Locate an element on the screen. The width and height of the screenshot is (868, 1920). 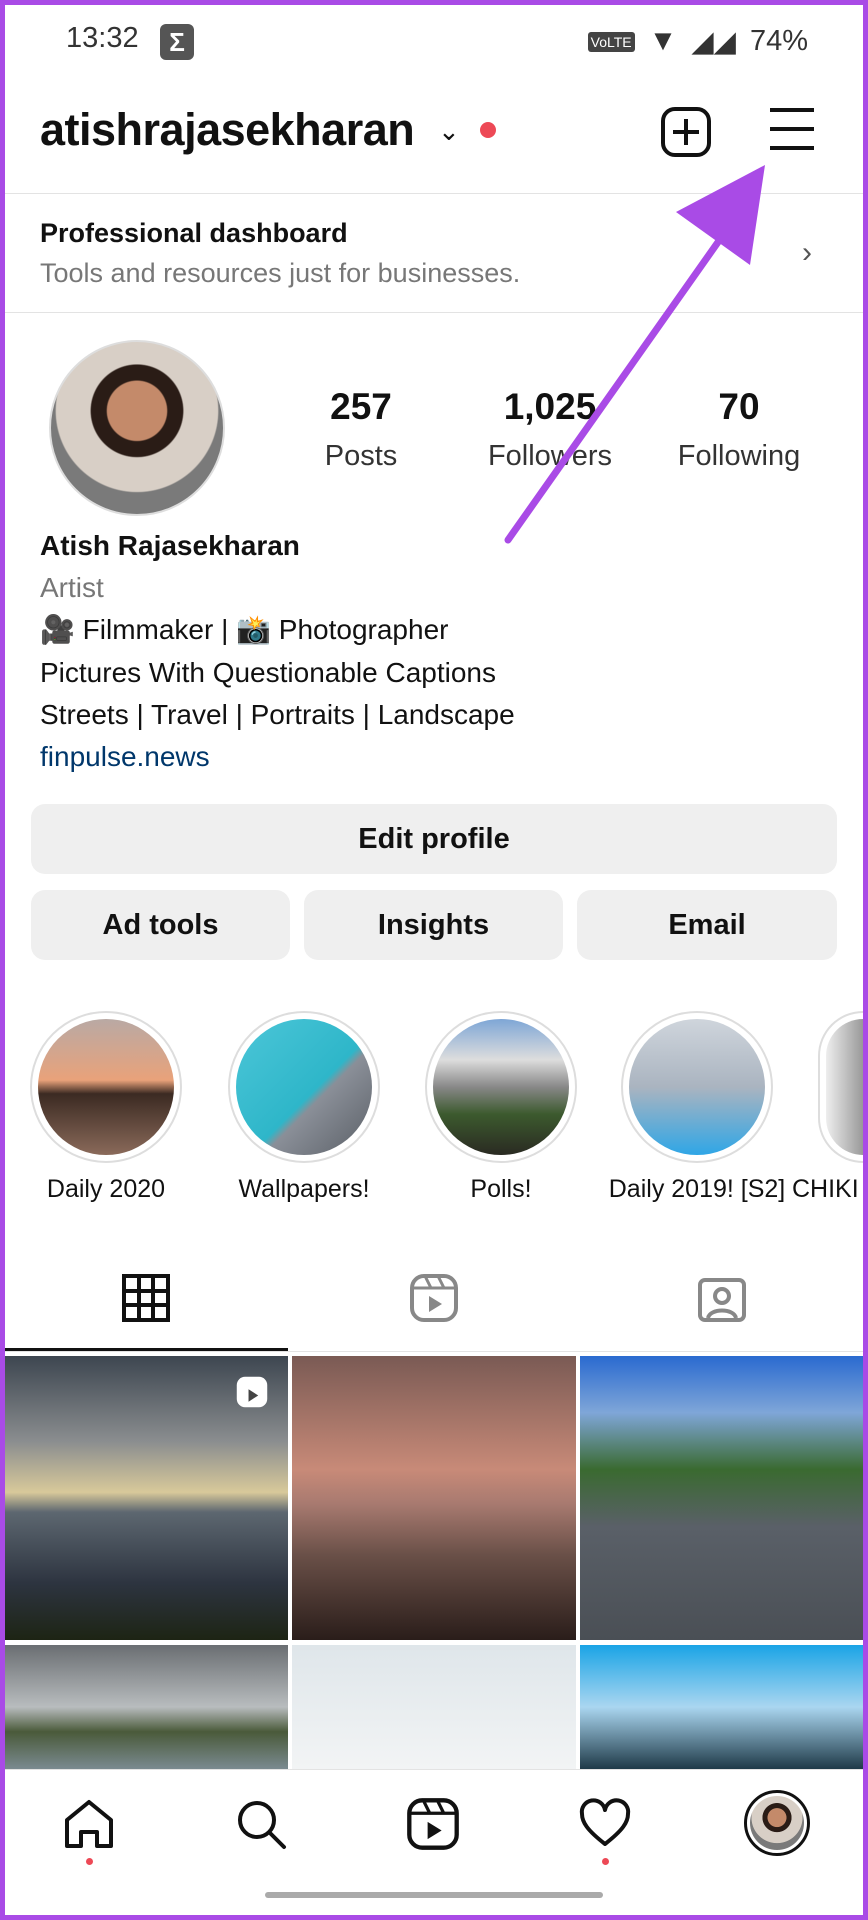
annotation-arrow is located at coordinates (634, 354).